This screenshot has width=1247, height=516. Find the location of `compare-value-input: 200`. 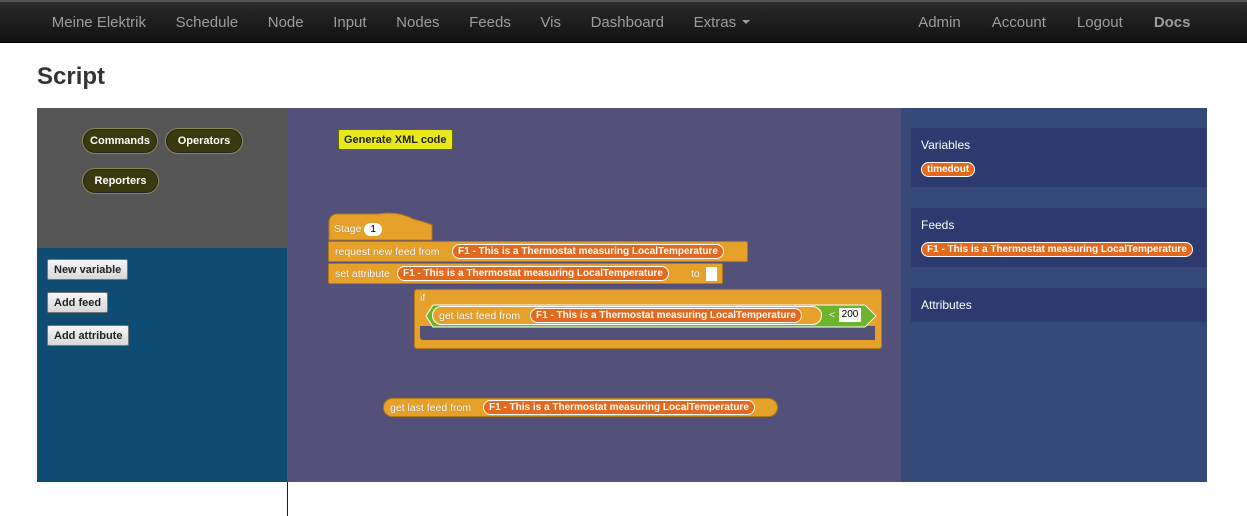

compare-value-input: 200 is located at coordinates (850, 315).